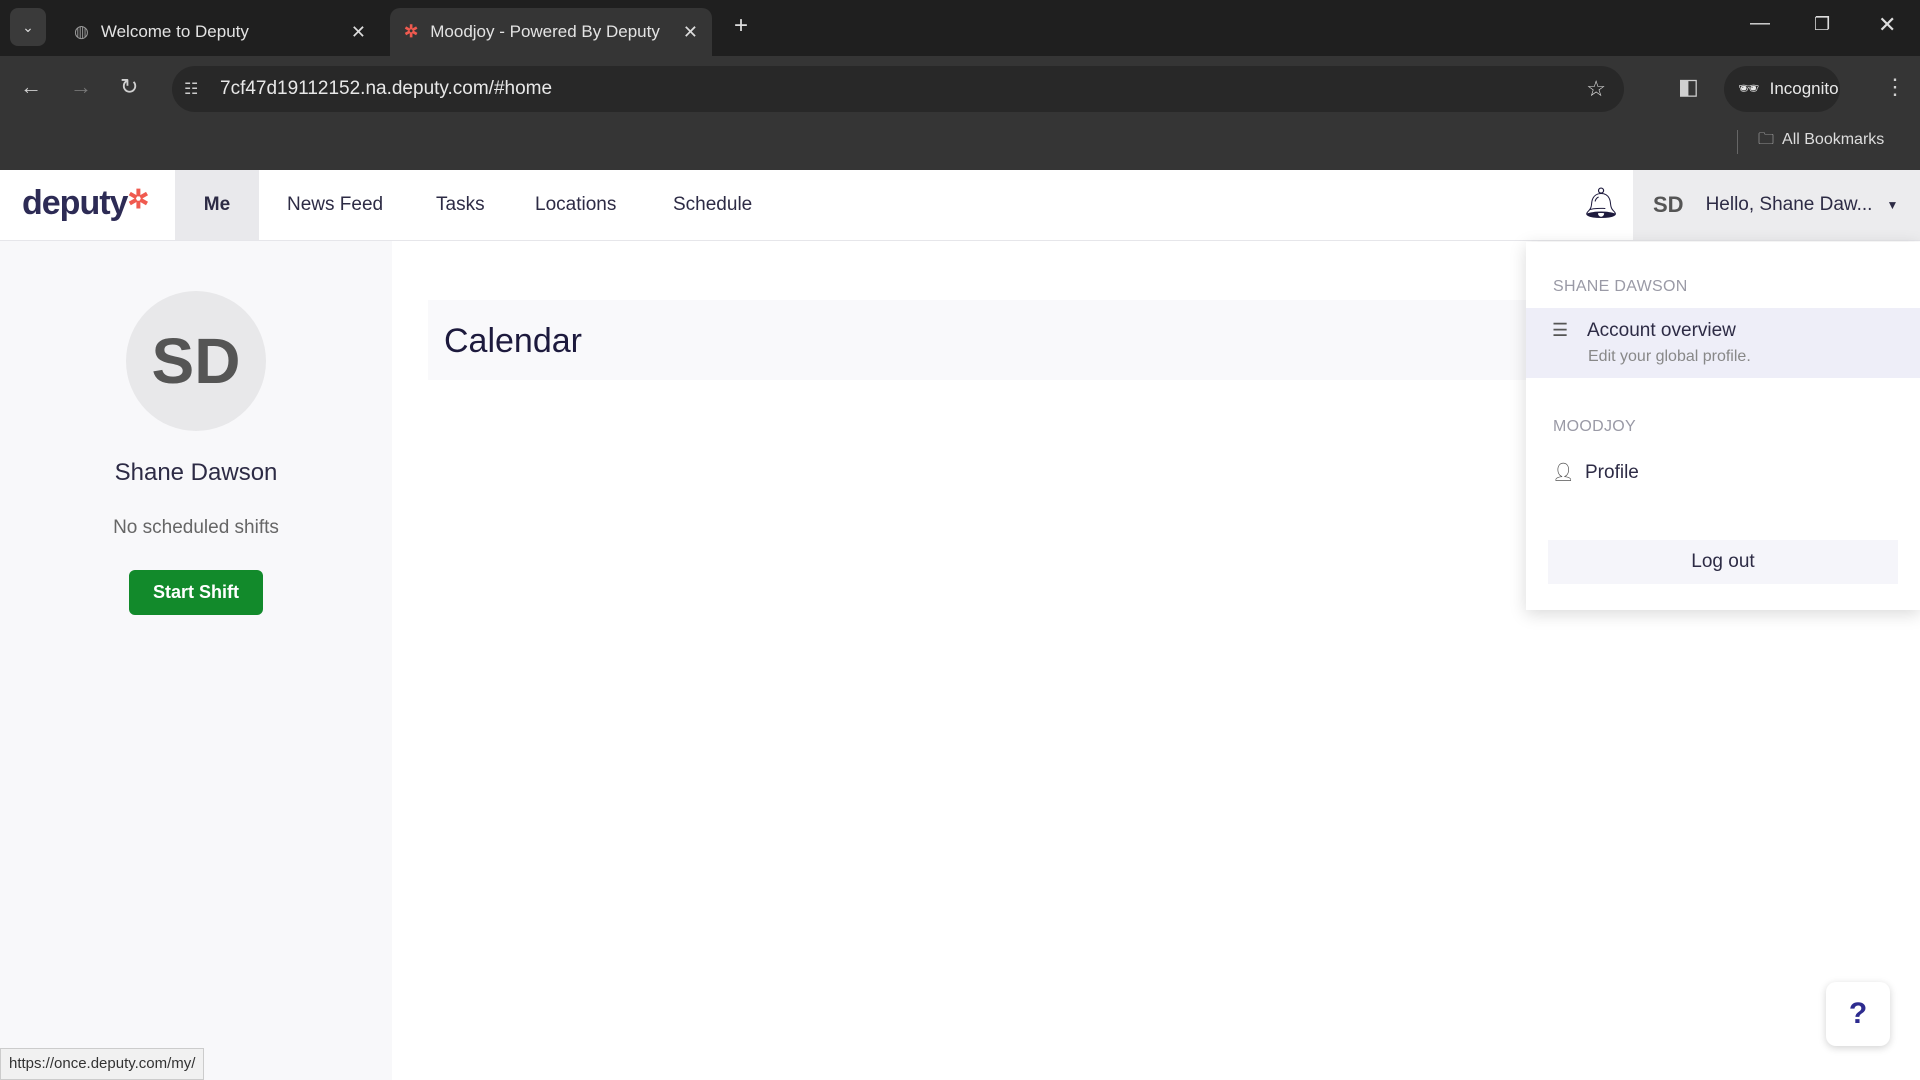 The width and height of the screenshot is (1920, 1080). What do you see at coordinates (335, 205) in the screenshot?
I see `nav-news-feed: News Feed` at bounding box center [335, 205].